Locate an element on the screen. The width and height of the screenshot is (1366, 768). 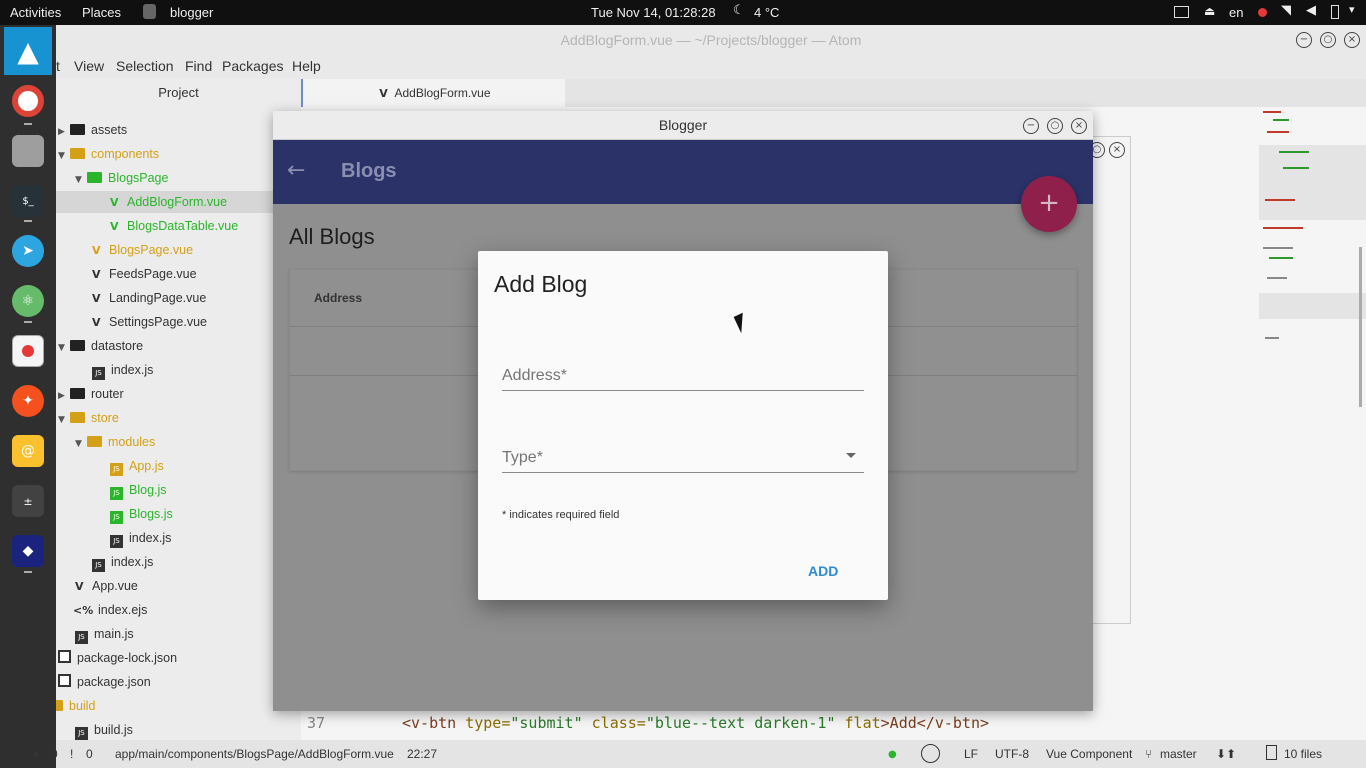
fetch-icon: ⬇⬆ is located at coordinates (1226, 754).